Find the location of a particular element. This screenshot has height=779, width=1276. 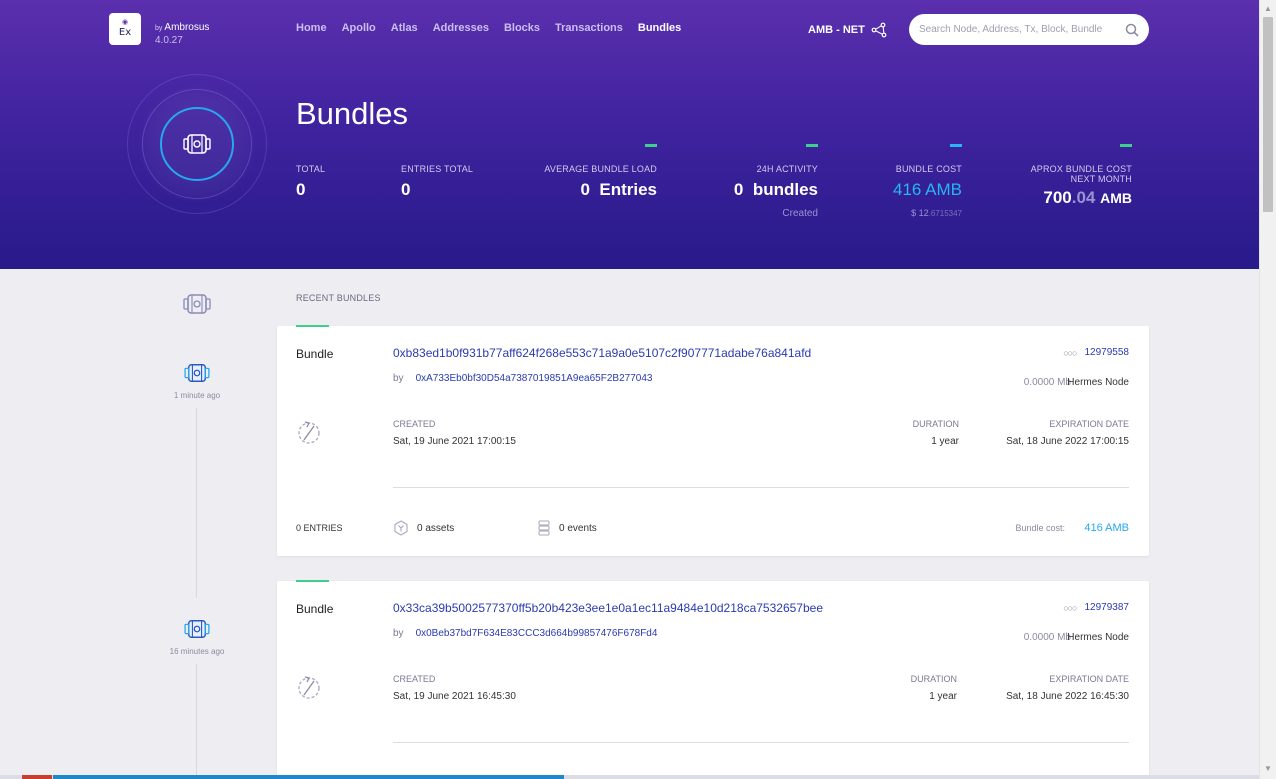

assets-text: 0 assets is located at coordinates (436, 528).